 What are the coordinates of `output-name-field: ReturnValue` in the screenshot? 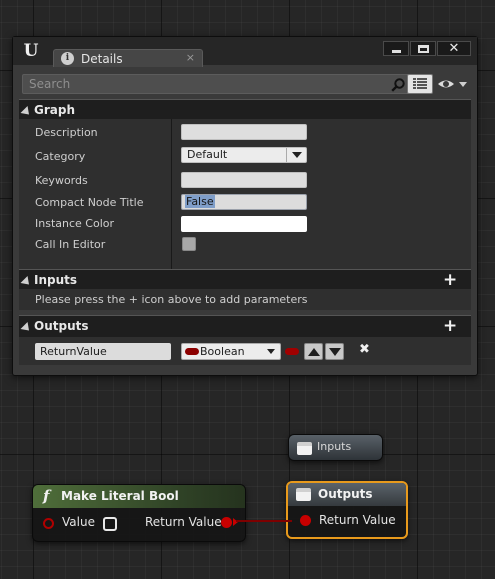 It's located at (103, 351).